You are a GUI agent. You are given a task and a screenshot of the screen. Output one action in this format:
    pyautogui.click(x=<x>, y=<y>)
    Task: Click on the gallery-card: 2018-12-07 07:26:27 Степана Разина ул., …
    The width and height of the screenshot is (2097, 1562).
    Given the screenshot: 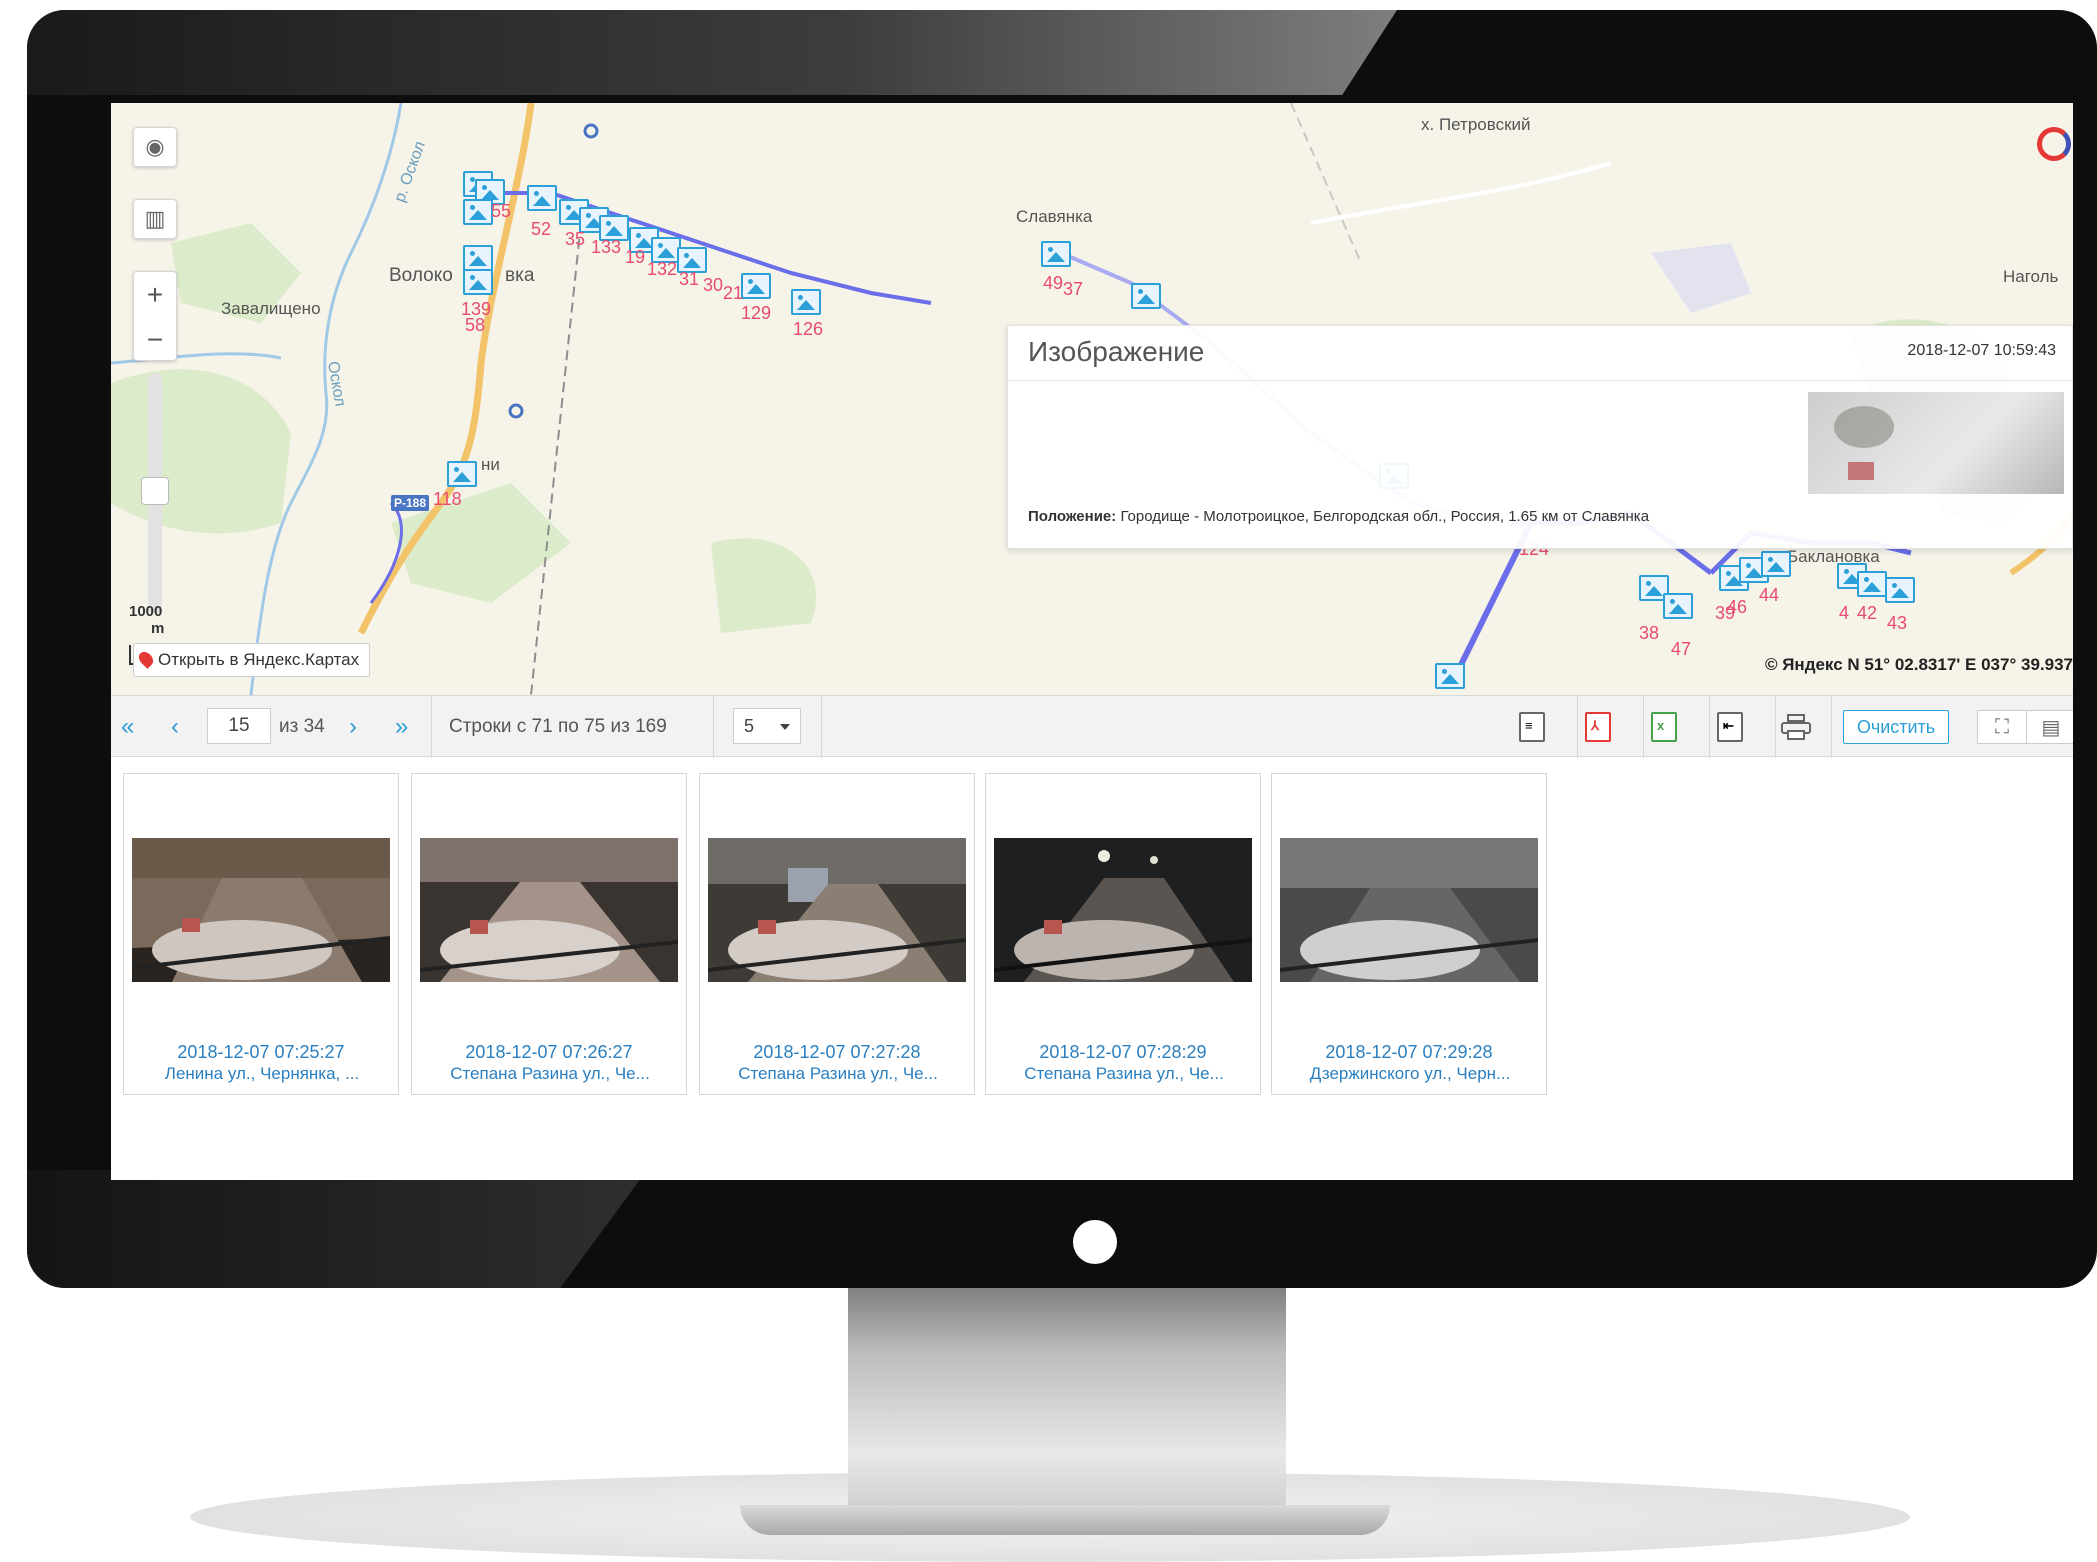 What is the action you would take?
    pyautogui.click(x=549, y=934)
    